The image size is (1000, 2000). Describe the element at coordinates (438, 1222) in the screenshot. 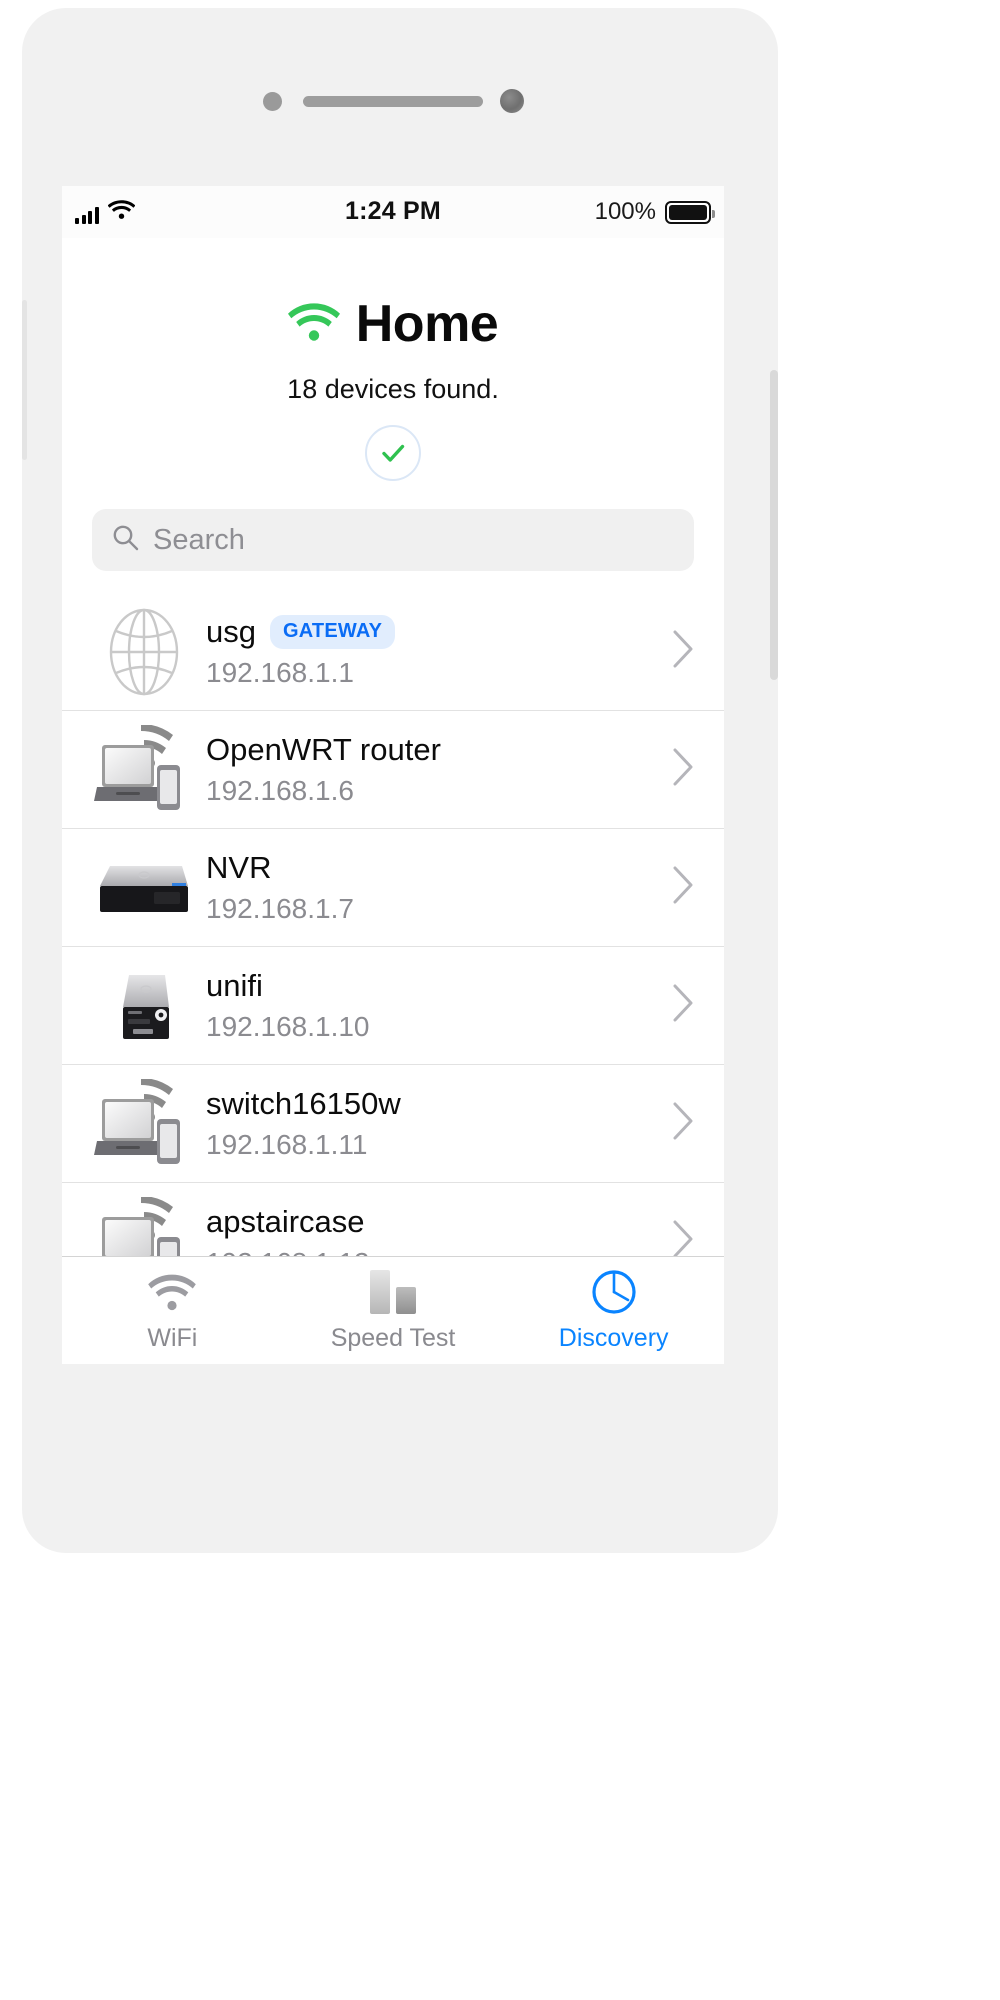

I see `device-name-row: apstaircase` at that location.